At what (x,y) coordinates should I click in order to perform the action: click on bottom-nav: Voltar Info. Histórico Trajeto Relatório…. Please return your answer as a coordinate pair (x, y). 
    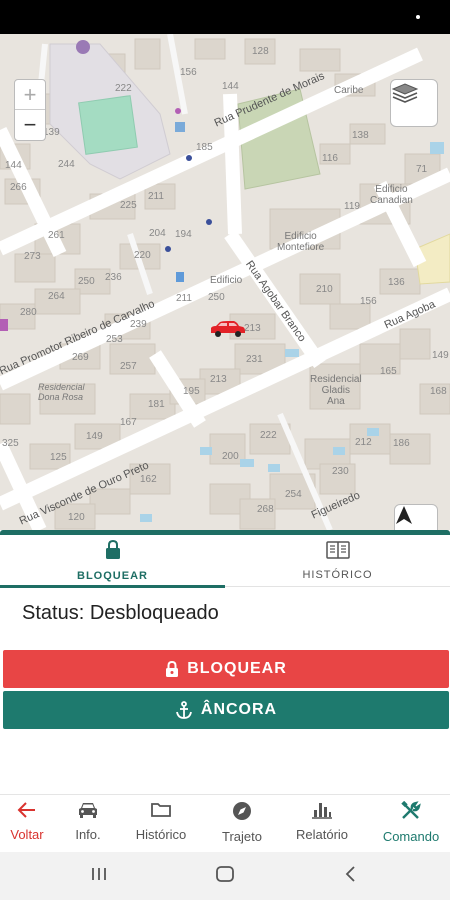
    Looking at the image, I should click on (225, 823).